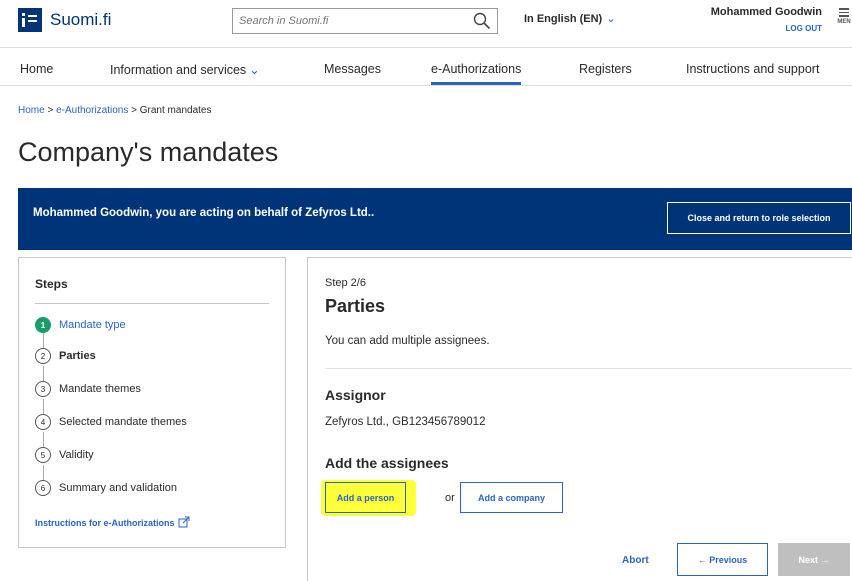  I want to click on menu-button: MEN, so click(844, 15).